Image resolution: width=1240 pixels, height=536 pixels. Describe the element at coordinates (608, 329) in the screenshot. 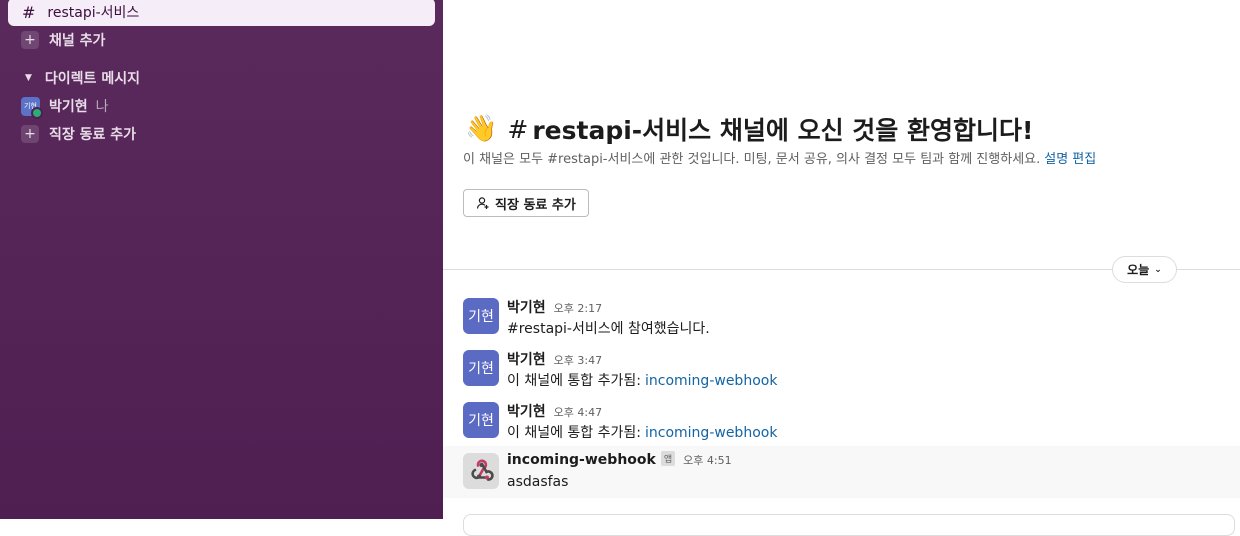

I see `message-text: #restapi-서비스에 참여했습니다.` at that location.